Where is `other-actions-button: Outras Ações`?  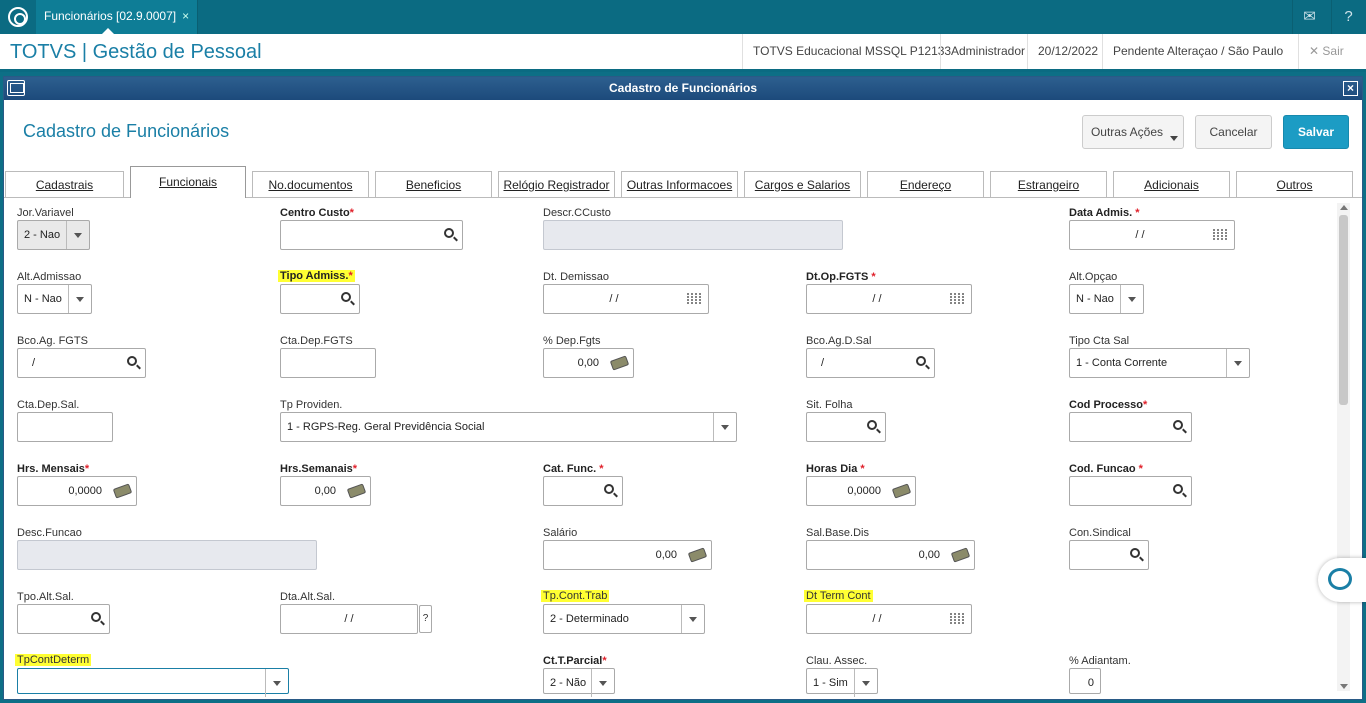 other-actions-button: Outras Ações is located at coordinates (1133, 132).